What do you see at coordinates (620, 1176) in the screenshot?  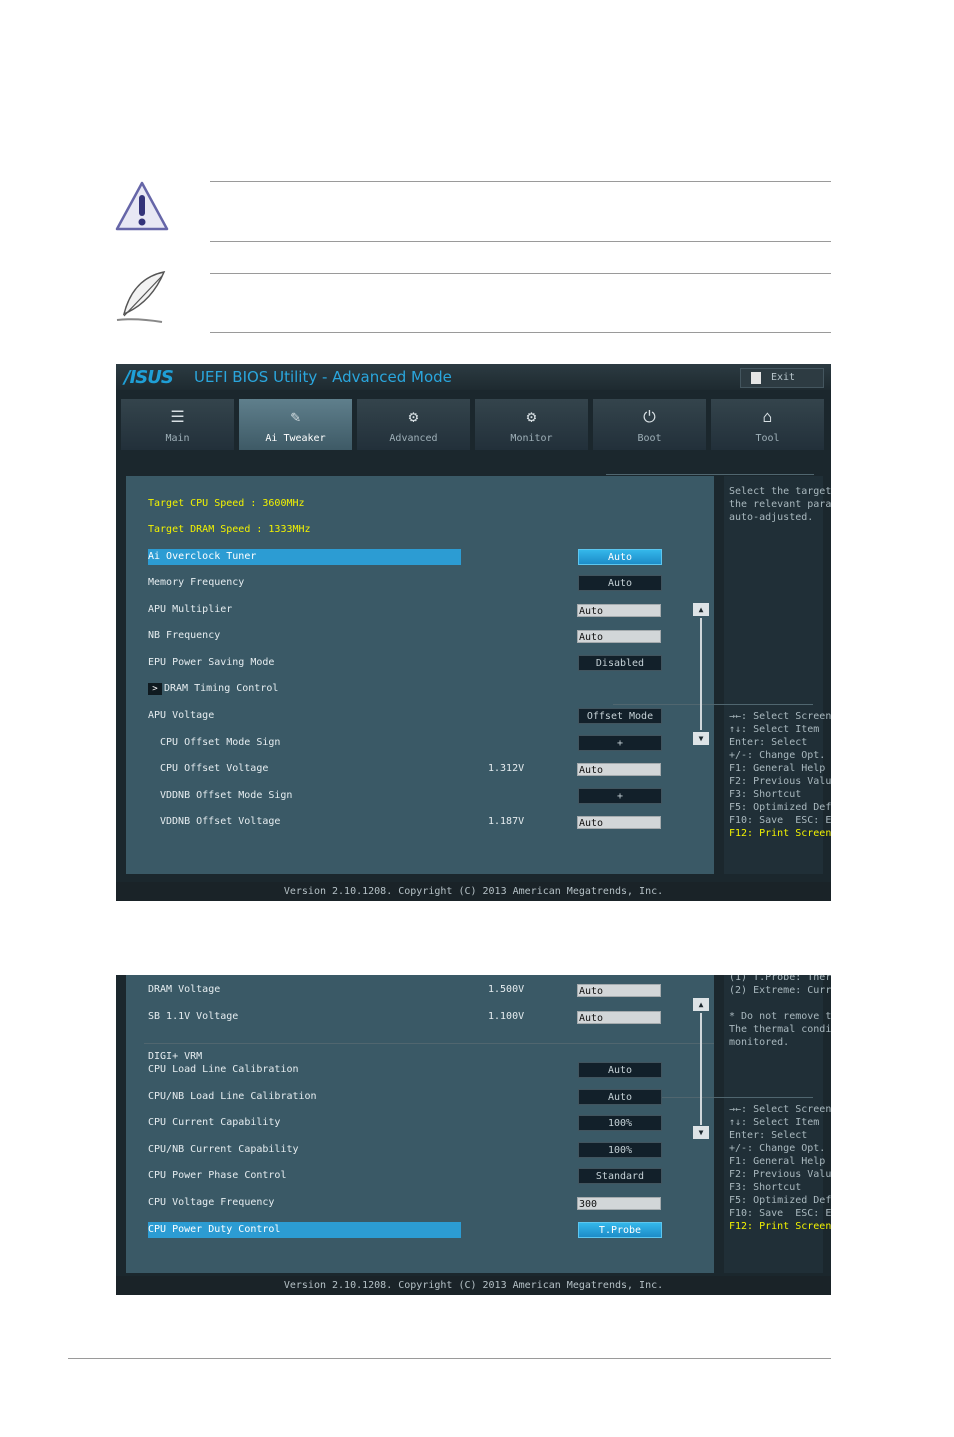 I see `cpu-power-phase-select: Standard` at bounding box center [620, 1176].